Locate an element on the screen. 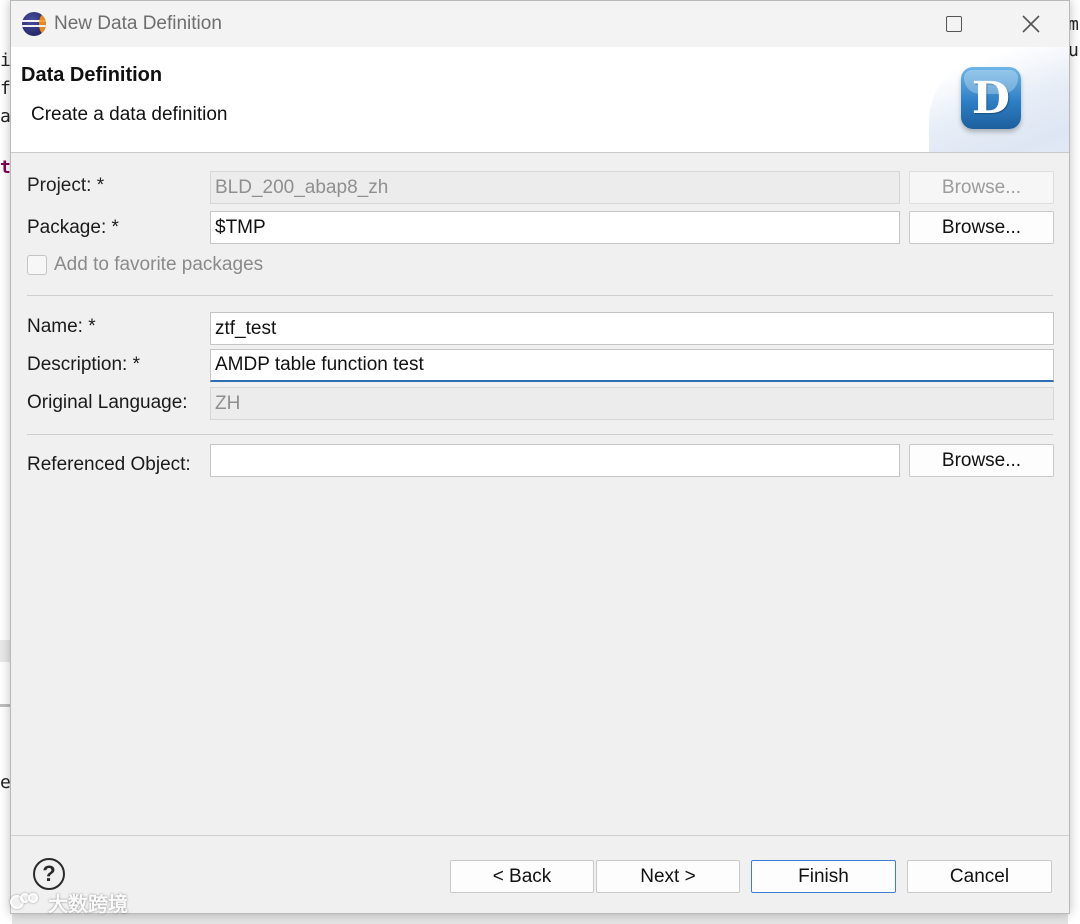 Image resolution: width=1080 pixels, height=924 pixels. project-field: BLD_200_abap8_zh is located at coordinates (555, 187).